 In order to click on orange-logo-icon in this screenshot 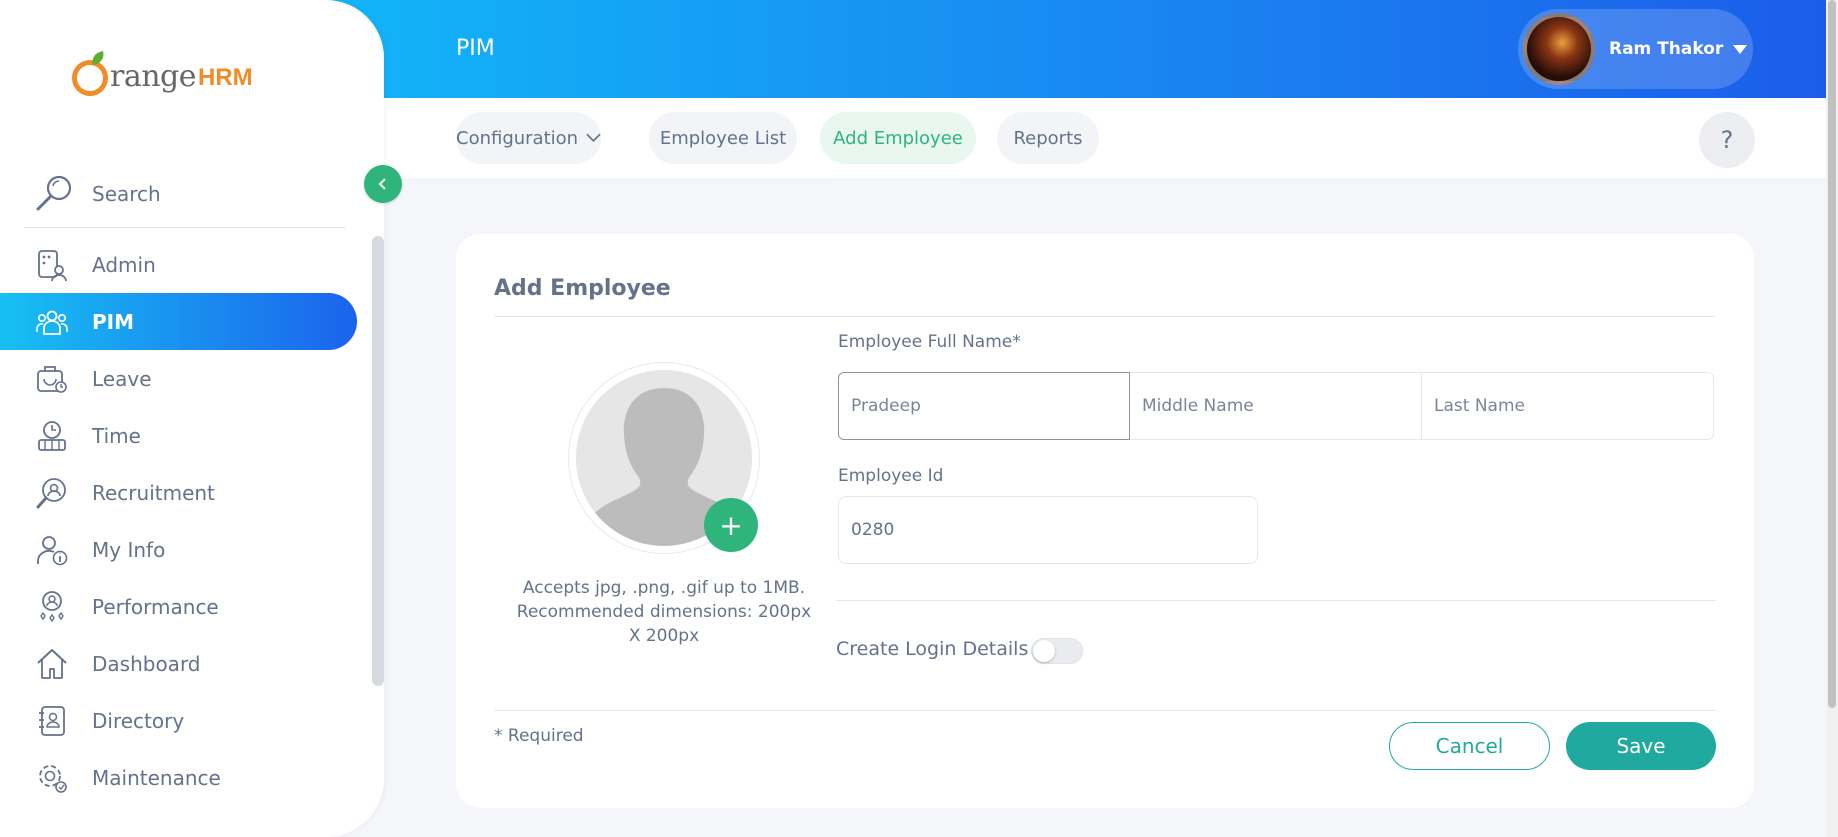, I will do `click(90, 73)`.